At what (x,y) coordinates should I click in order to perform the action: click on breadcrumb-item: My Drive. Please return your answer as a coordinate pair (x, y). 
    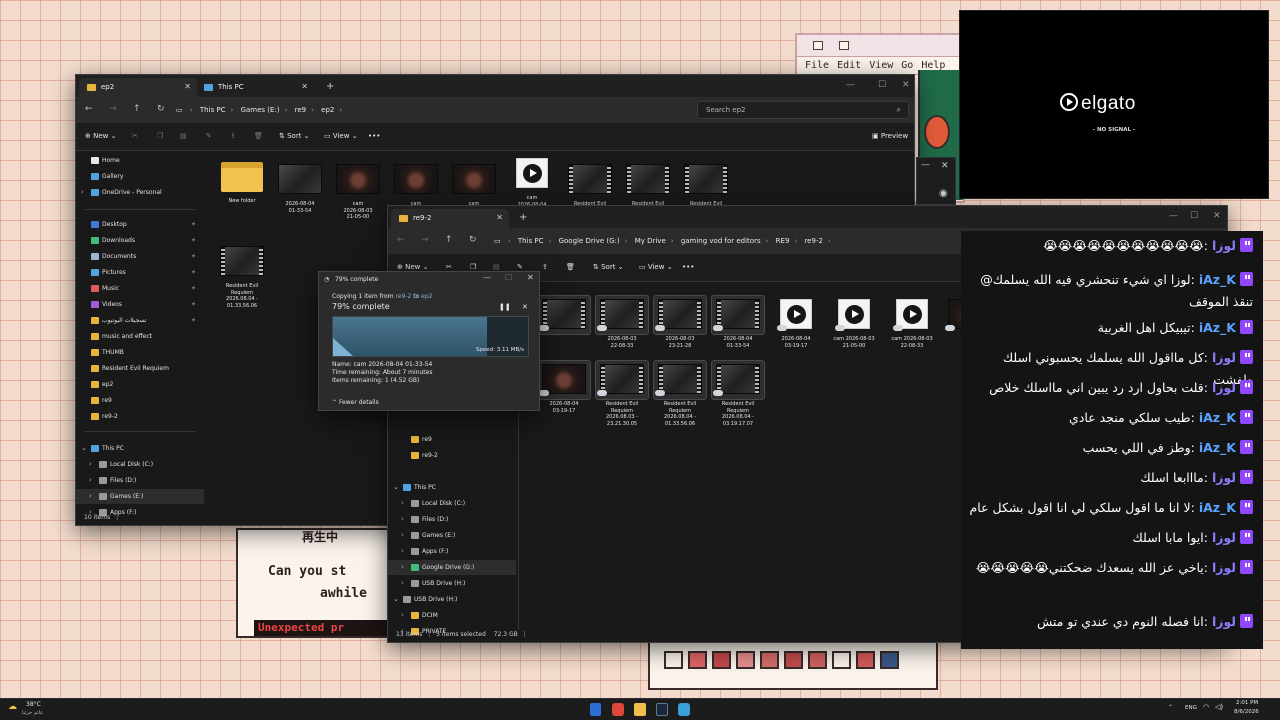
    Looking at the image, I should click on (650, 241).